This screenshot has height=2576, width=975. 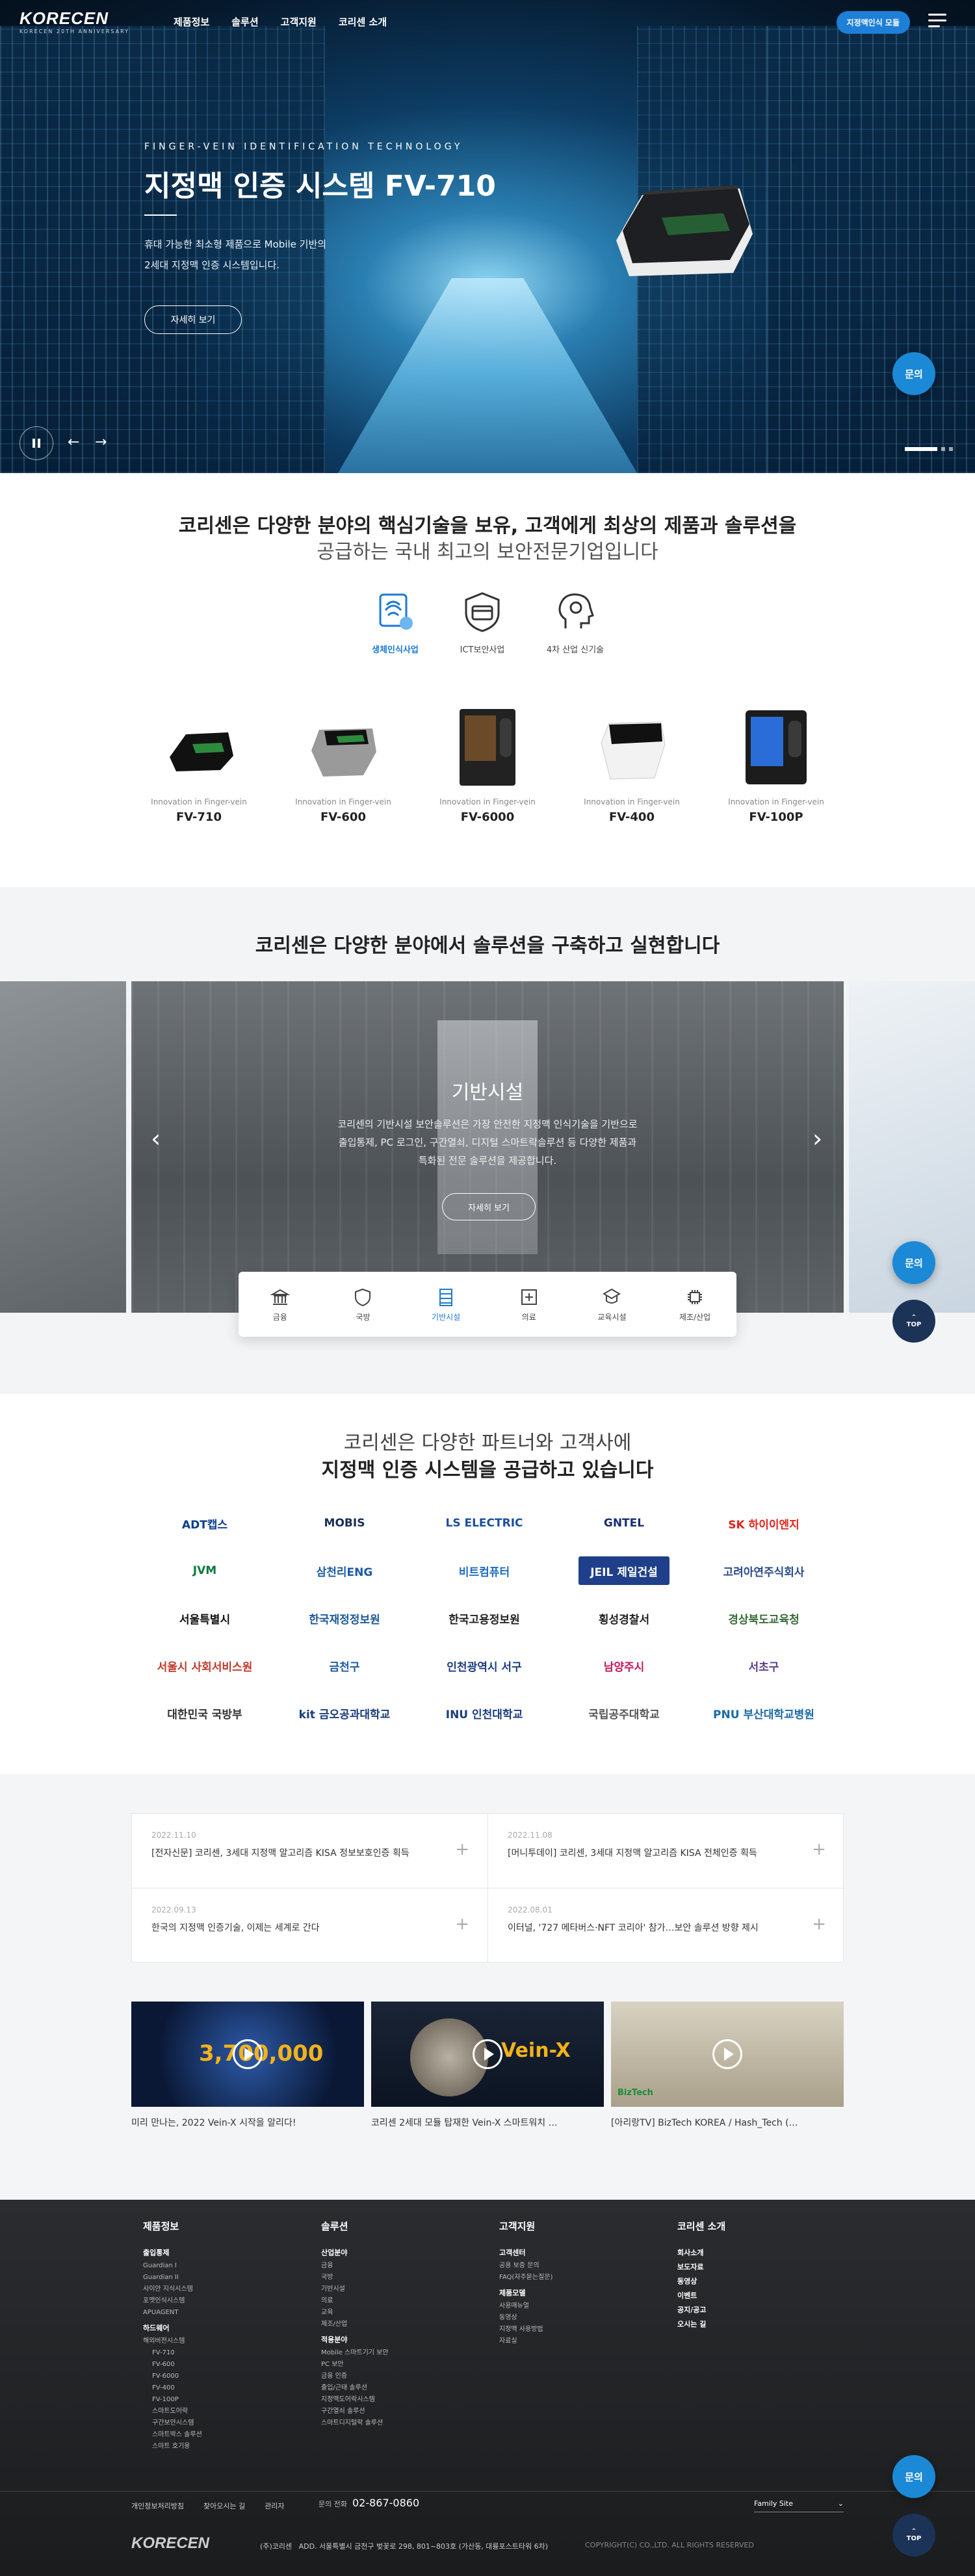 I want to click on slider-next-arrow-icon: →, so click(x=101, y=442).